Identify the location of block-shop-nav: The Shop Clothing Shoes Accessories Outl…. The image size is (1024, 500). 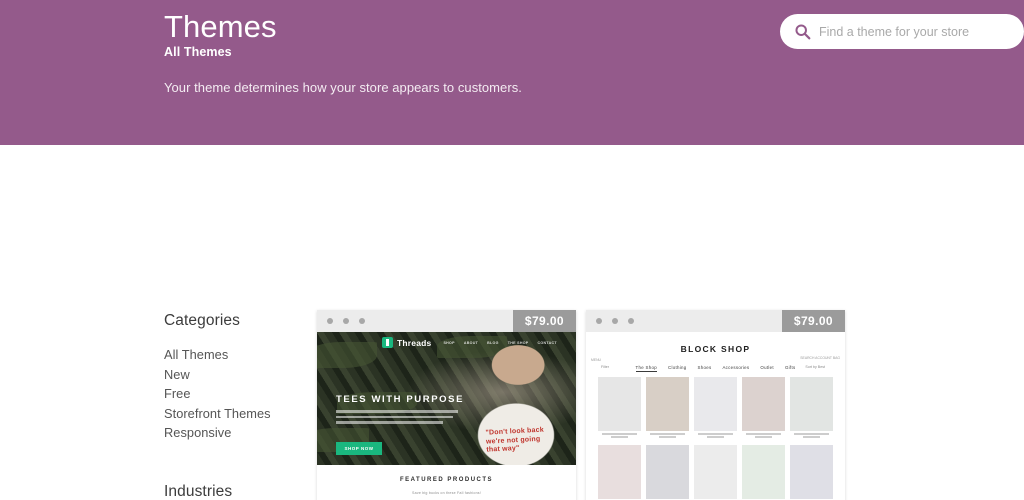
(715, 368).